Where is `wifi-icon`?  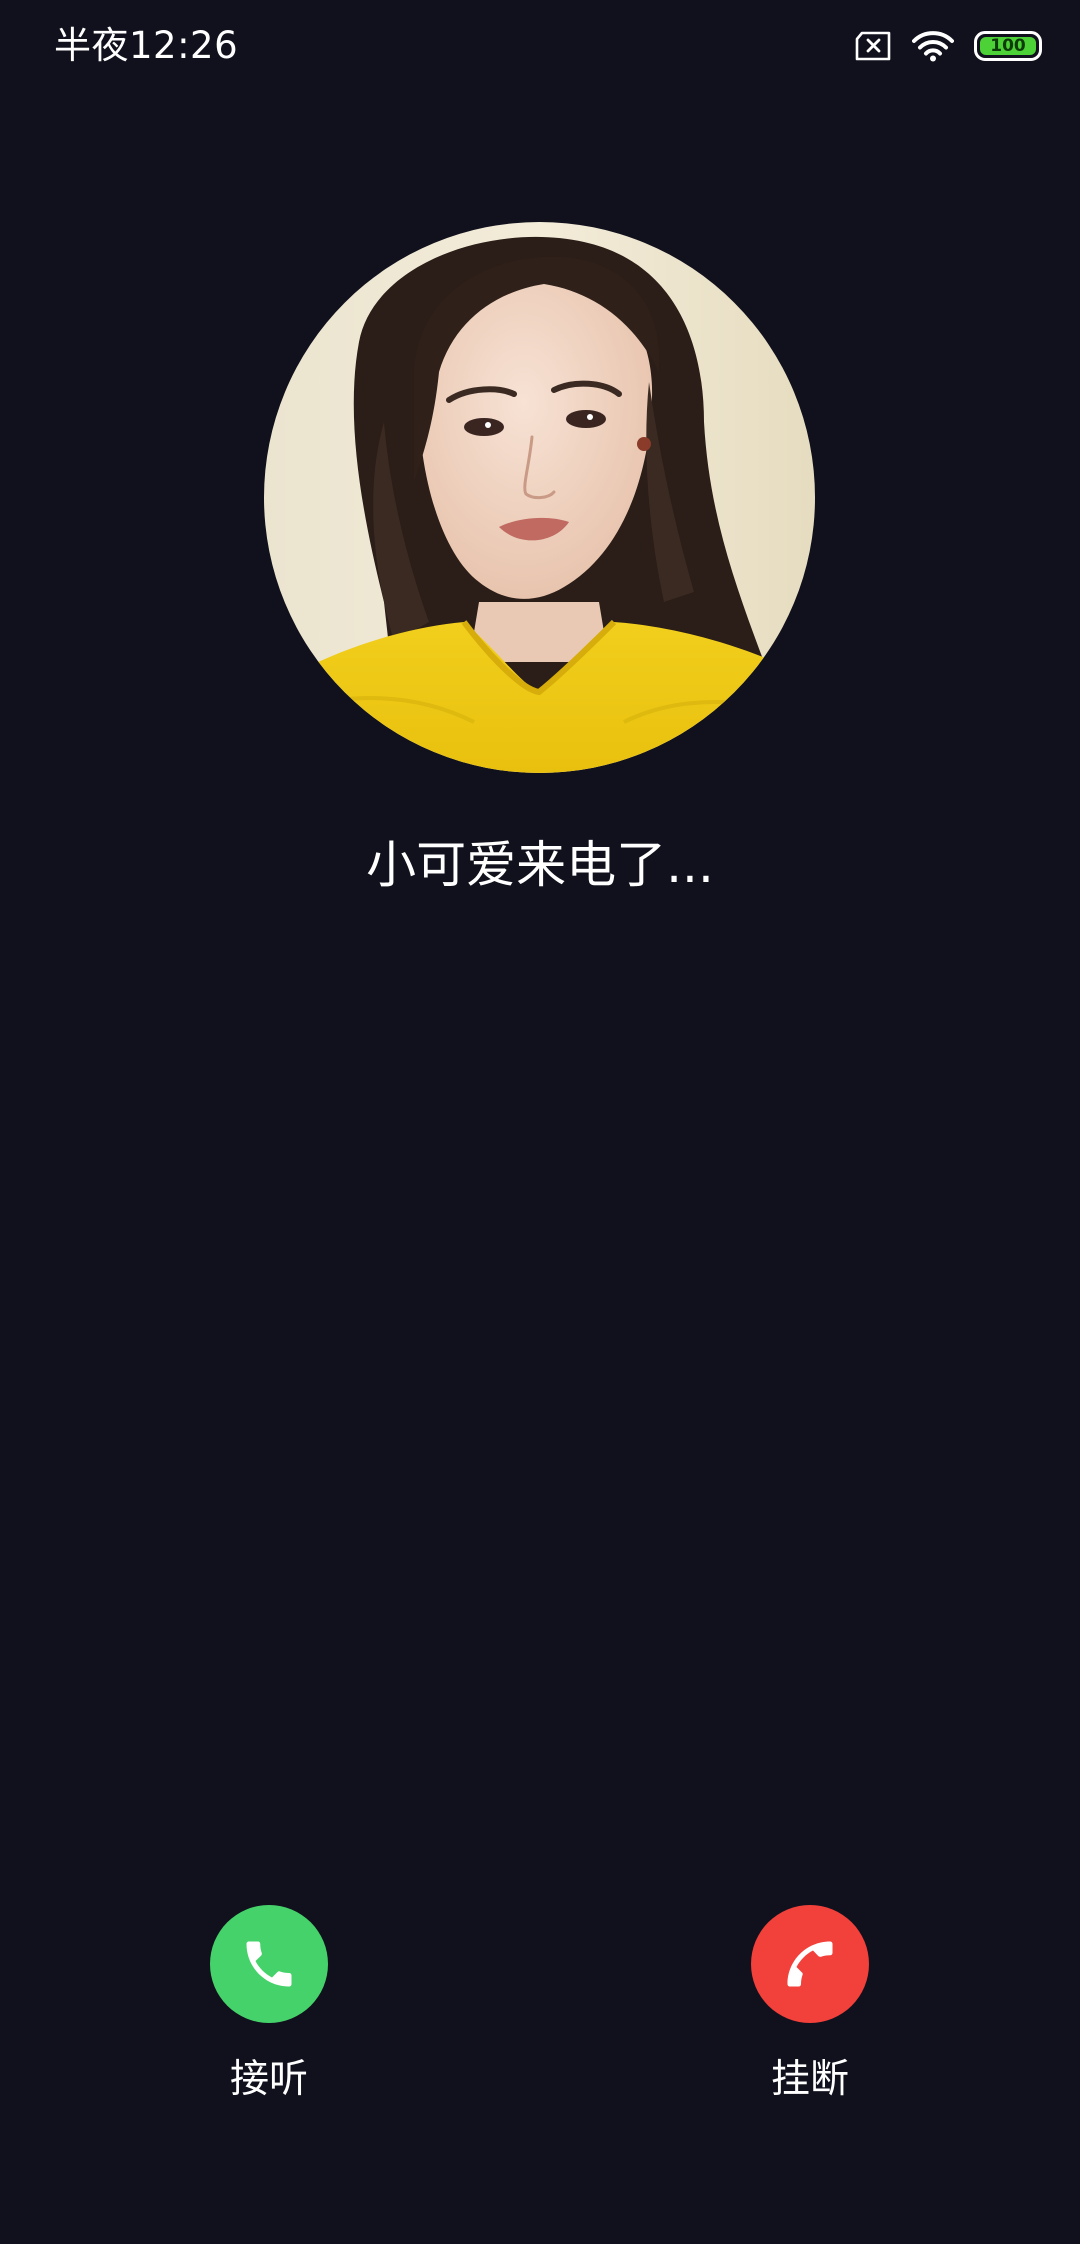
wifi-icon is located at coordinates (933, 46).